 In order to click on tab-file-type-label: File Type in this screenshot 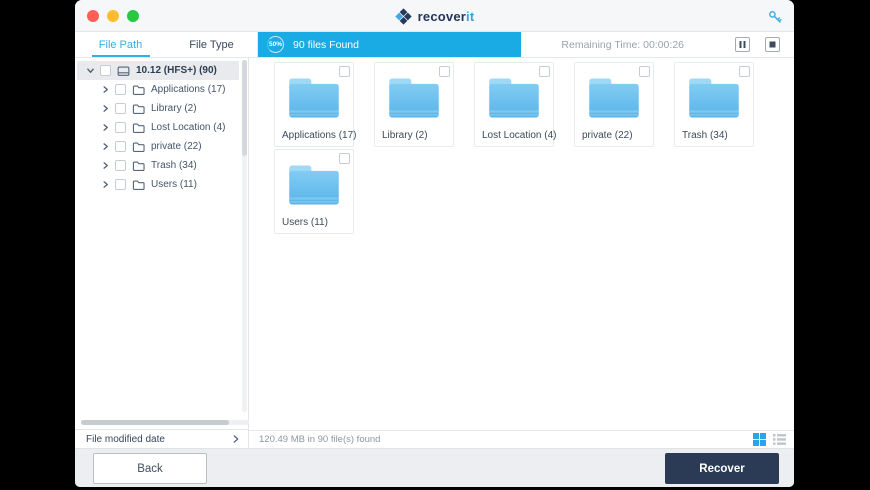, I will do `click(211, 44)`.